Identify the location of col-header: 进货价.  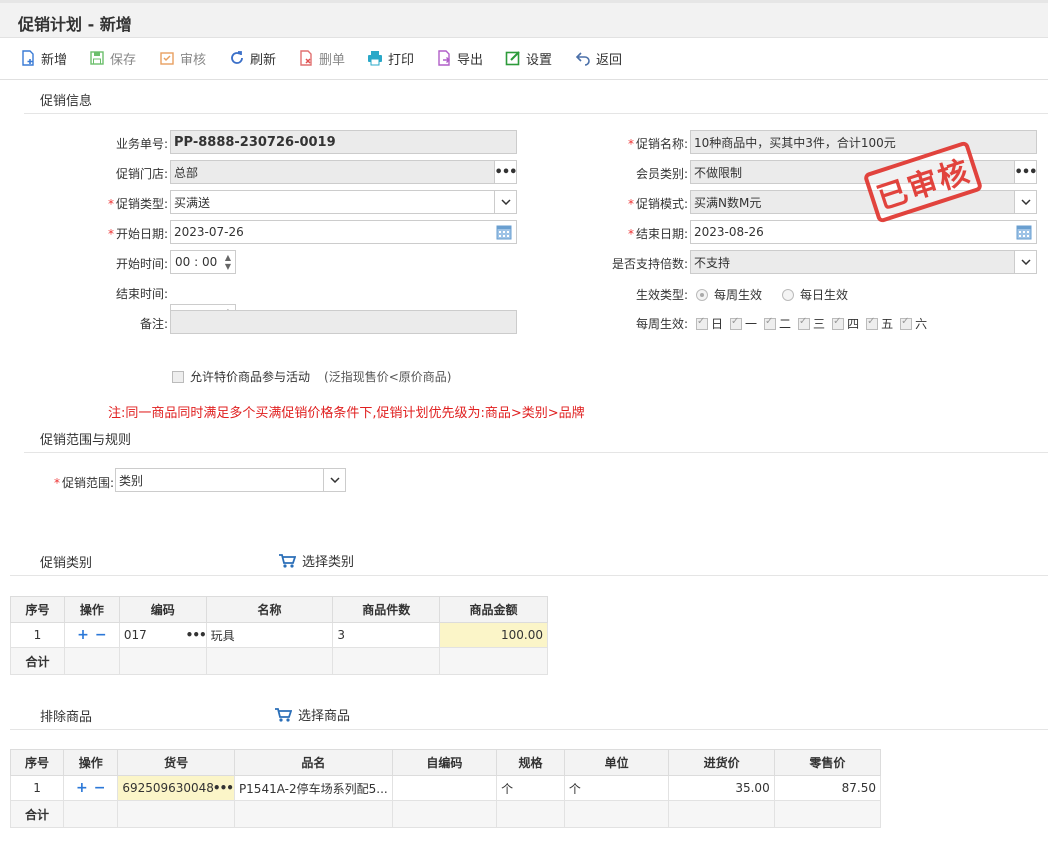
(721, 762).